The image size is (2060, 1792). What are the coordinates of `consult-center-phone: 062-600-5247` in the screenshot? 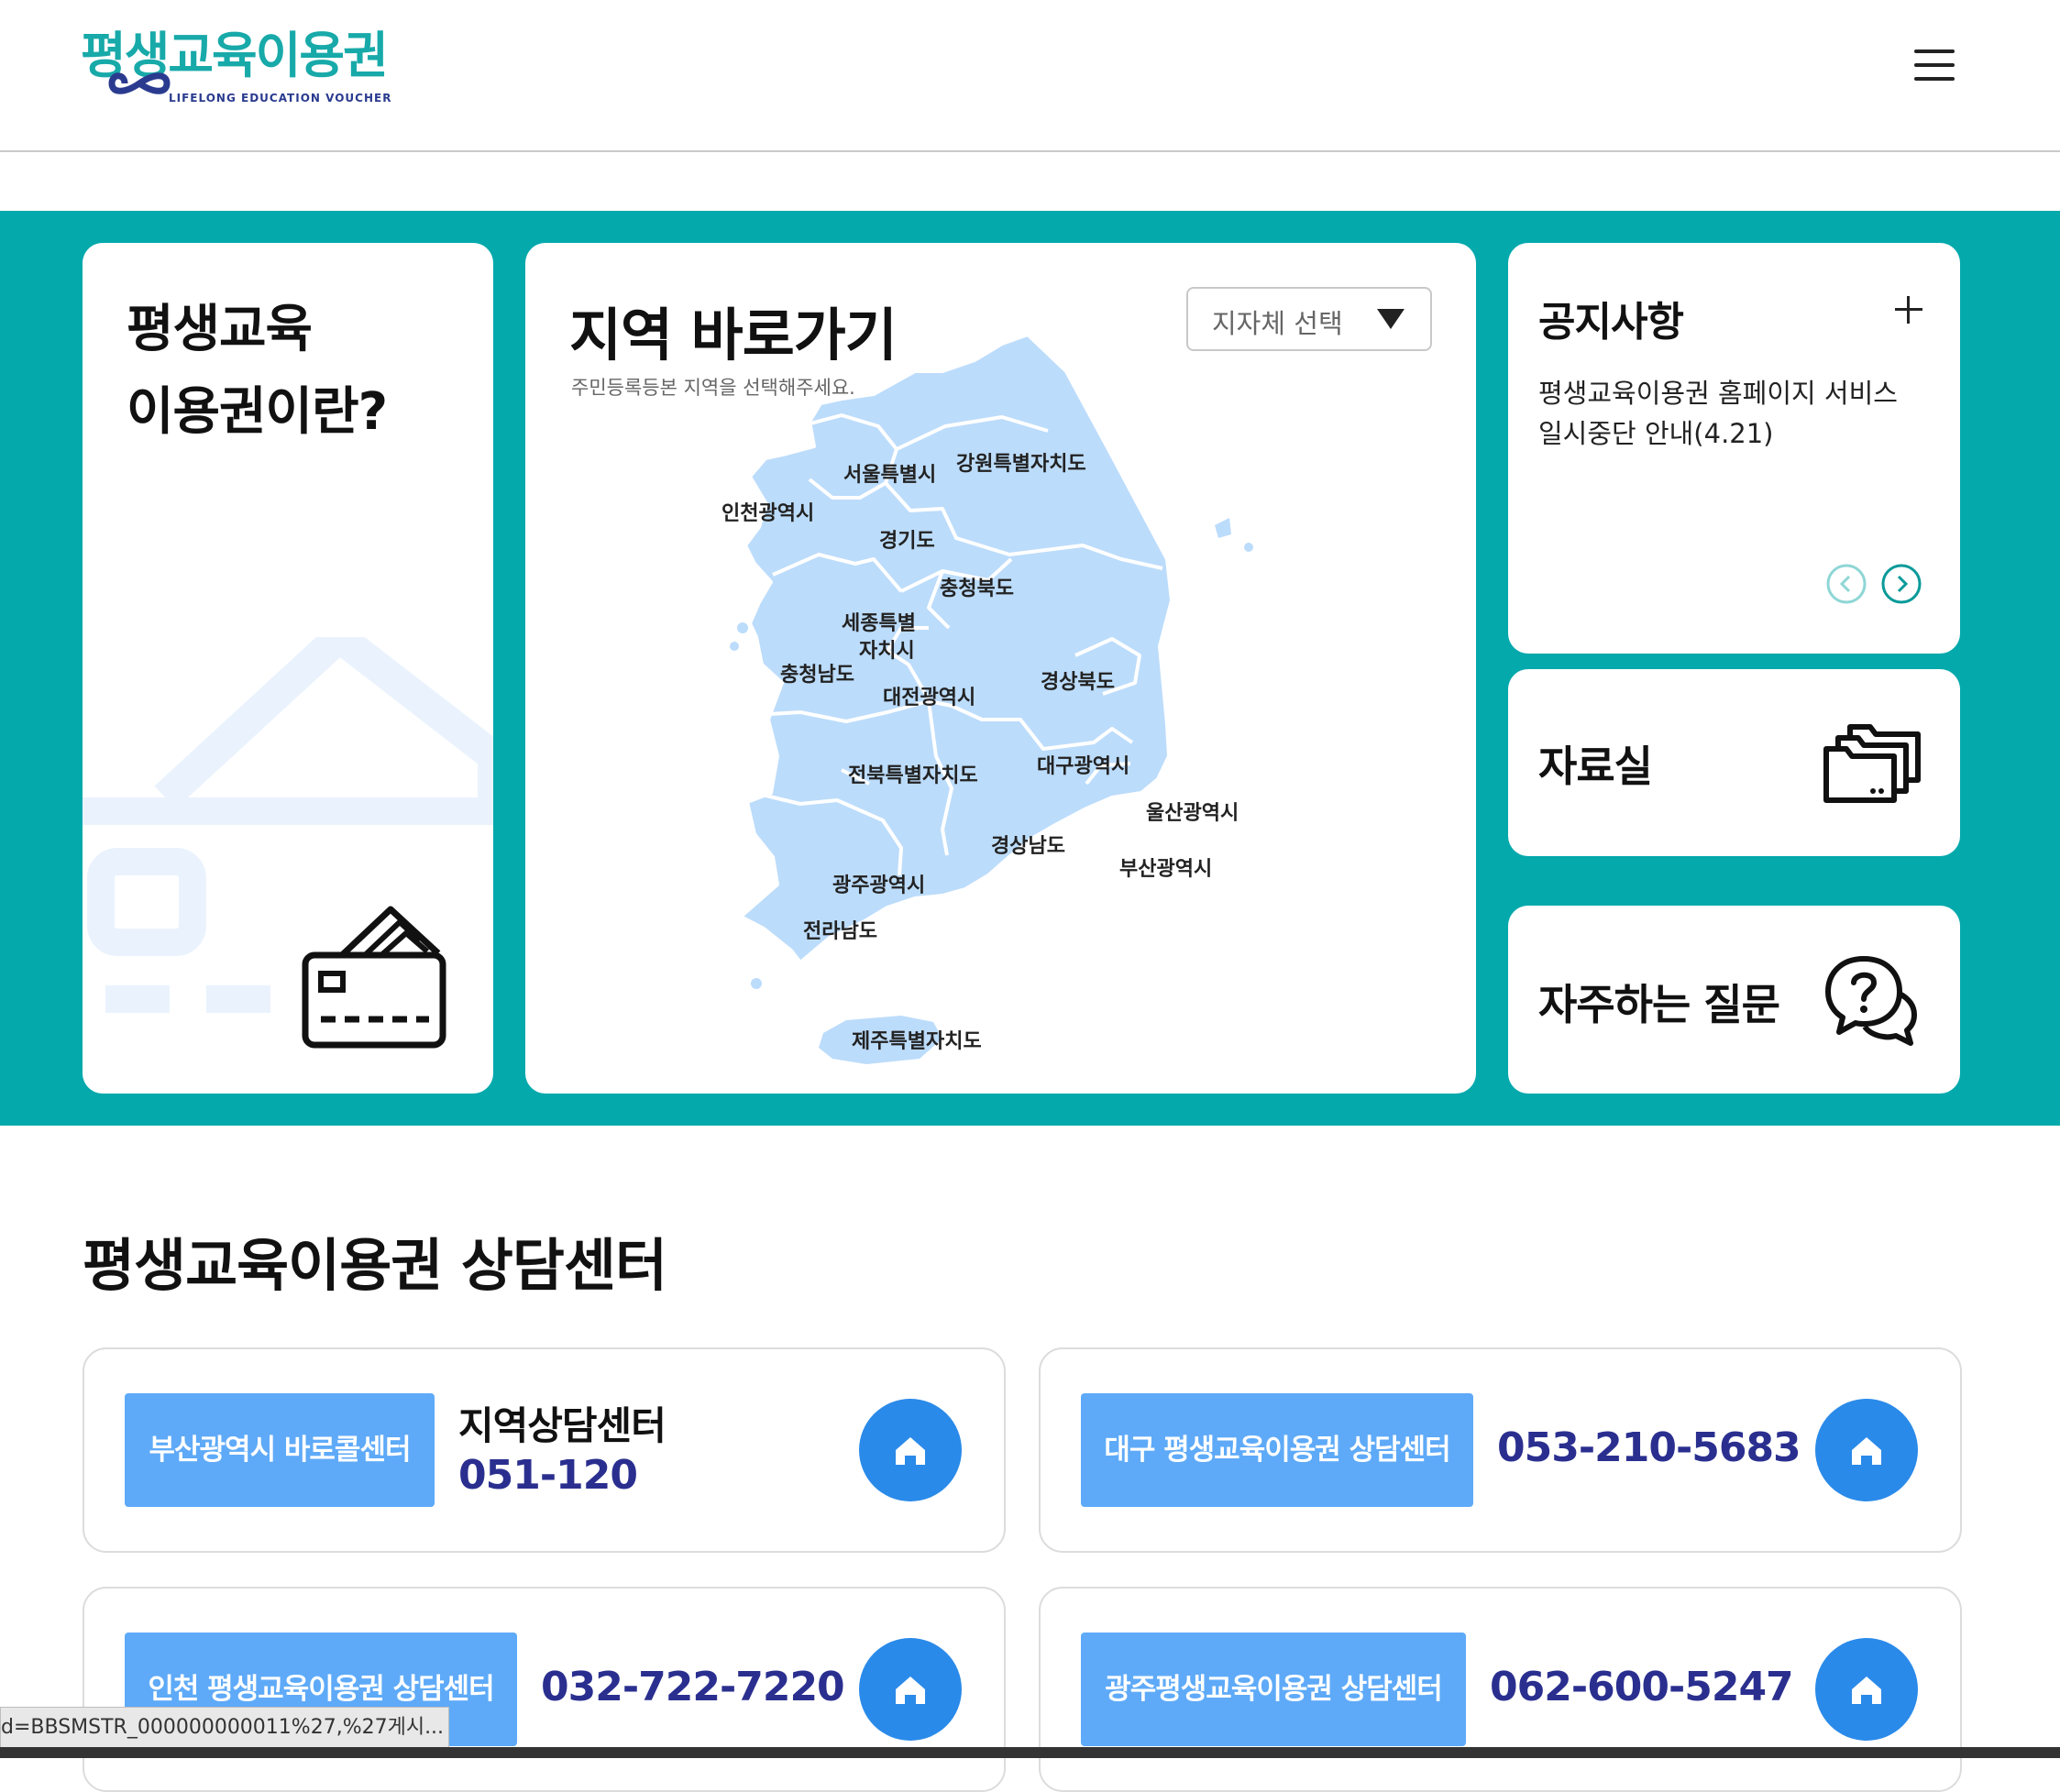 It's located at (1642, 1687).